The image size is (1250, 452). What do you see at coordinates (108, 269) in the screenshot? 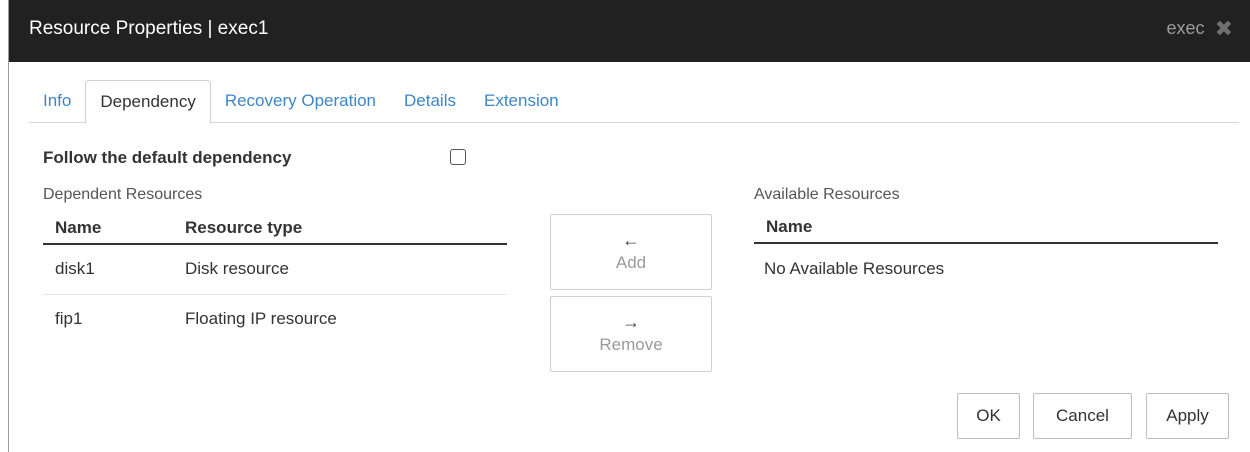
I see `row-name: disk1` at bounding box center [108, 269].